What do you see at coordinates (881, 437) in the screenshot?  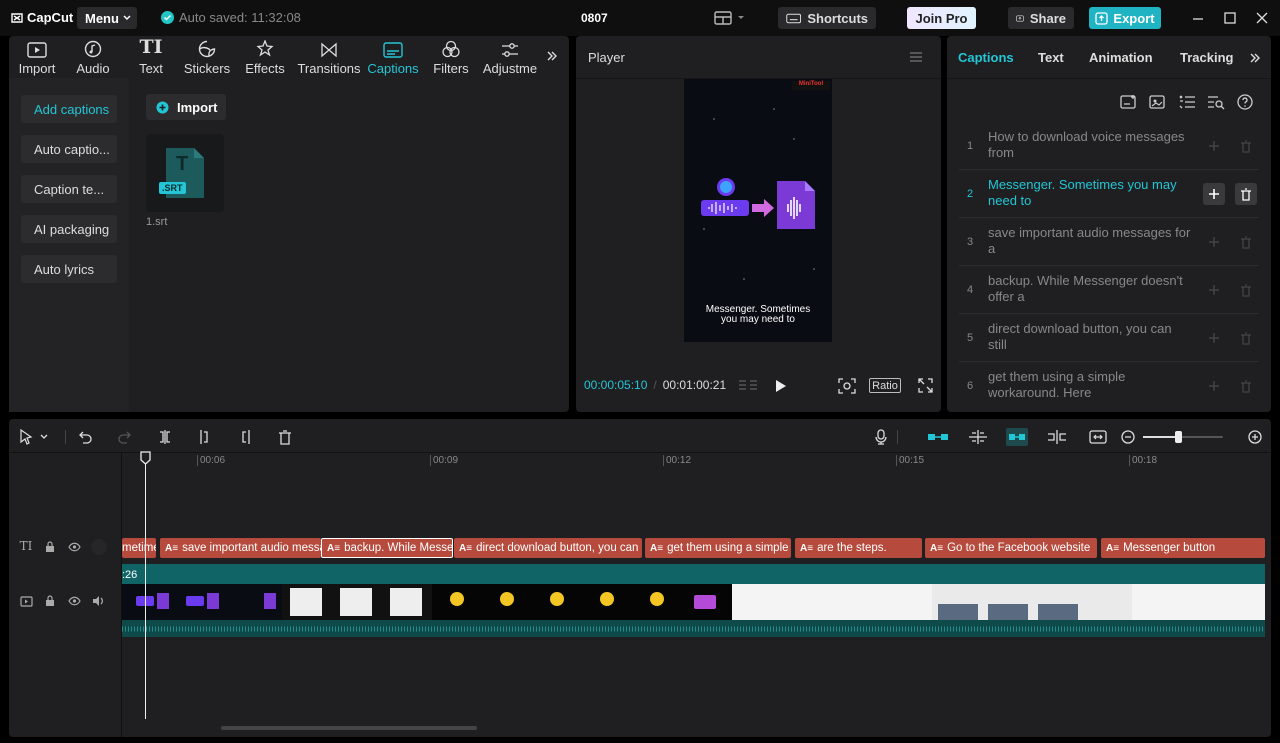 I see `microphone-icon` at bounding box center [881, 437].